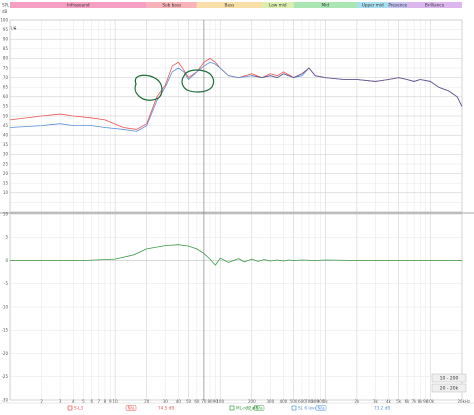 Image resolution: width=474 pixels, height=415 pixels. What do you see at coordinates (278, 5) in the screenshot?
I see `band-label-3: Low mid` at bounding box center [278, 5].